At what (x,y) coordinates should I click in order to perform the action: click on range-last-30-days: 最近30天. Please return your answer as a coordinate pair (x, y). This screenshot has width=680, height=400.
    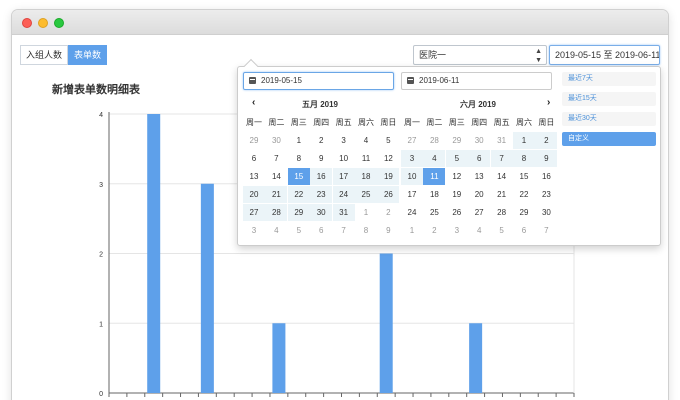
    Looking at the image, I should click on (609, 119).